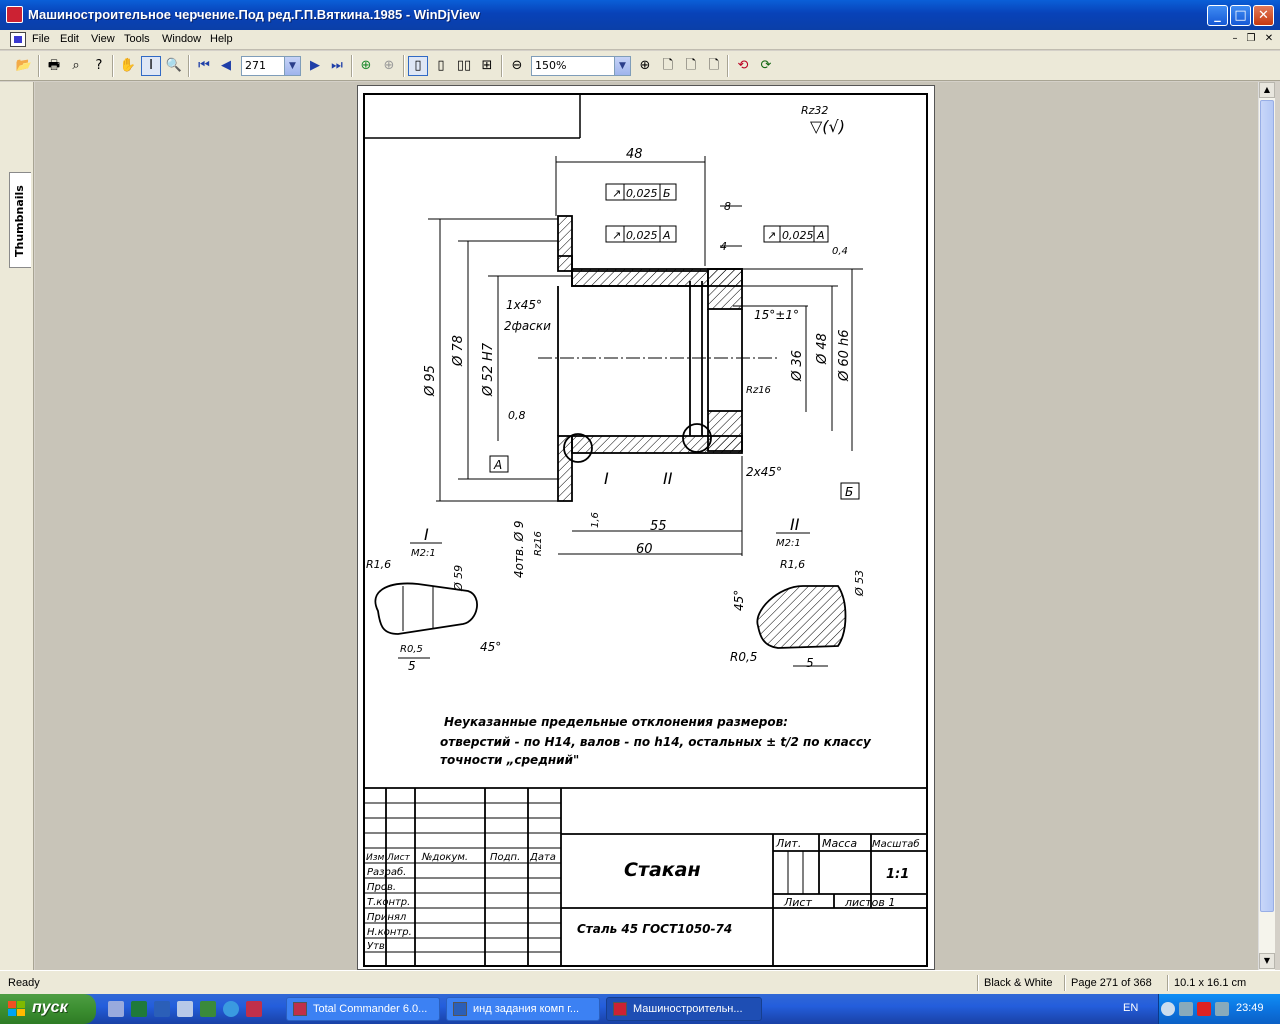  What do you see at coordinates (792, 564) in the screenshot?
I see `detail2-r16: R1,6` at bounding box center [792, 564].